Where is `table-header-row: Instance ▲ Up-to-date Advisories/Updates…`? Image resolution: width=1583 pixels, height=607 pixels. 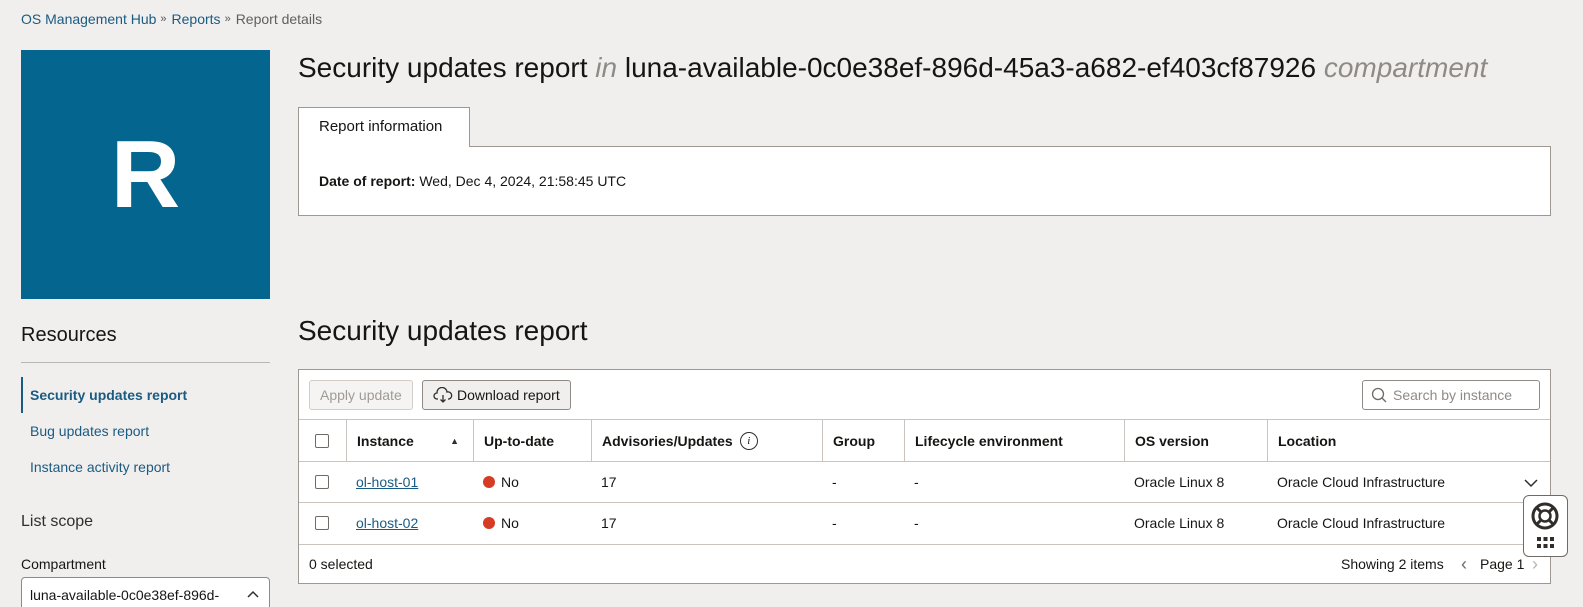 table-header-row: Instance ▲ Up-to-date Advisories/Updates… is located at coordinates (924, 440).